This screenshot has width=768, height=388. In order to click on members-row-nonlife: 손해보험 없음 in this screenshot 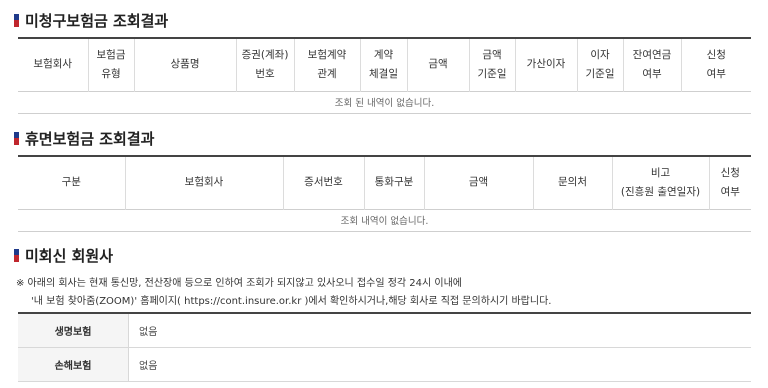, I will do `click(384, 365)`.